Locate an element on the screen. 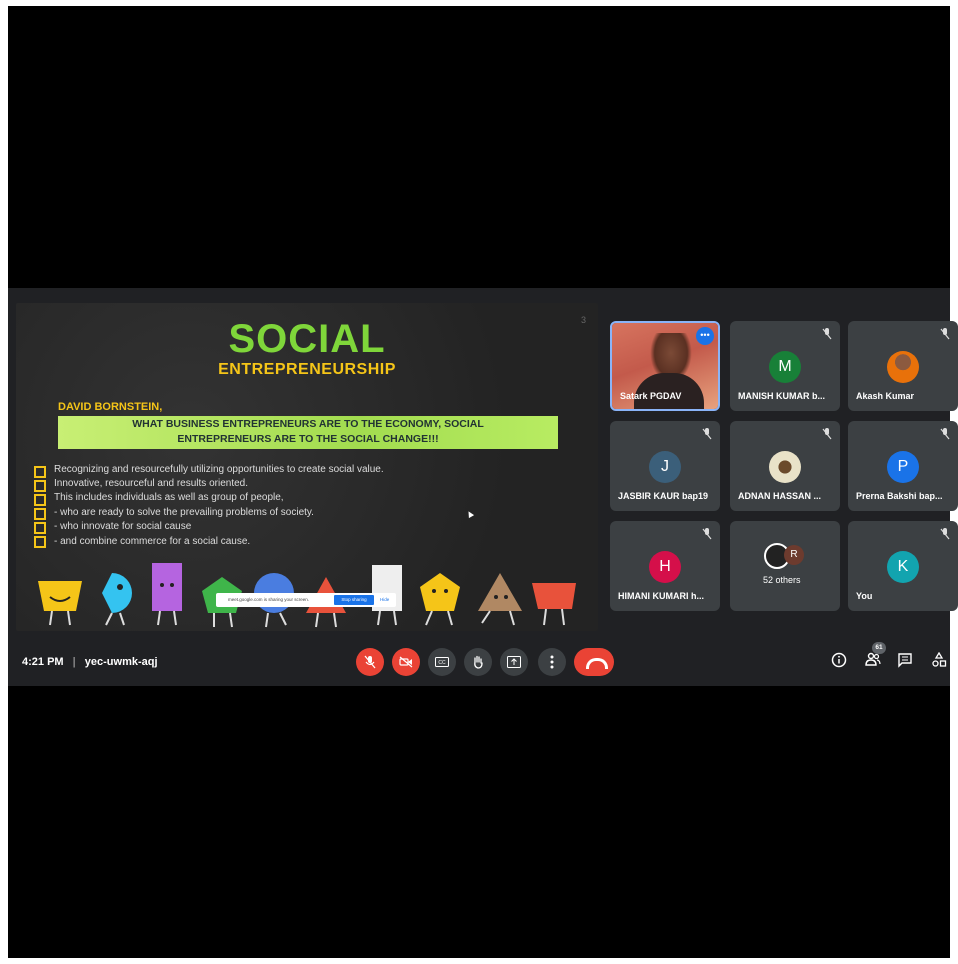  meeting-info: 4:21 PM | yec-uwmk-aqj is located at coordinates (90, 662).